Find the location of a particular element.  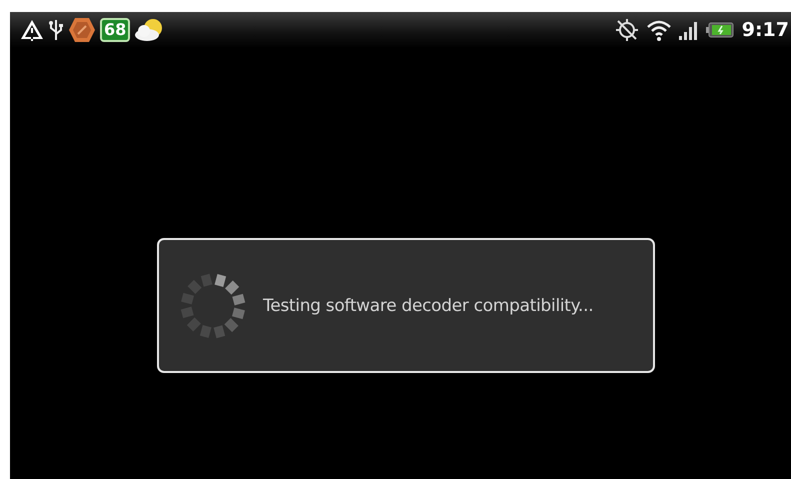

gps-off-icon is located at coordinates (627, 30).